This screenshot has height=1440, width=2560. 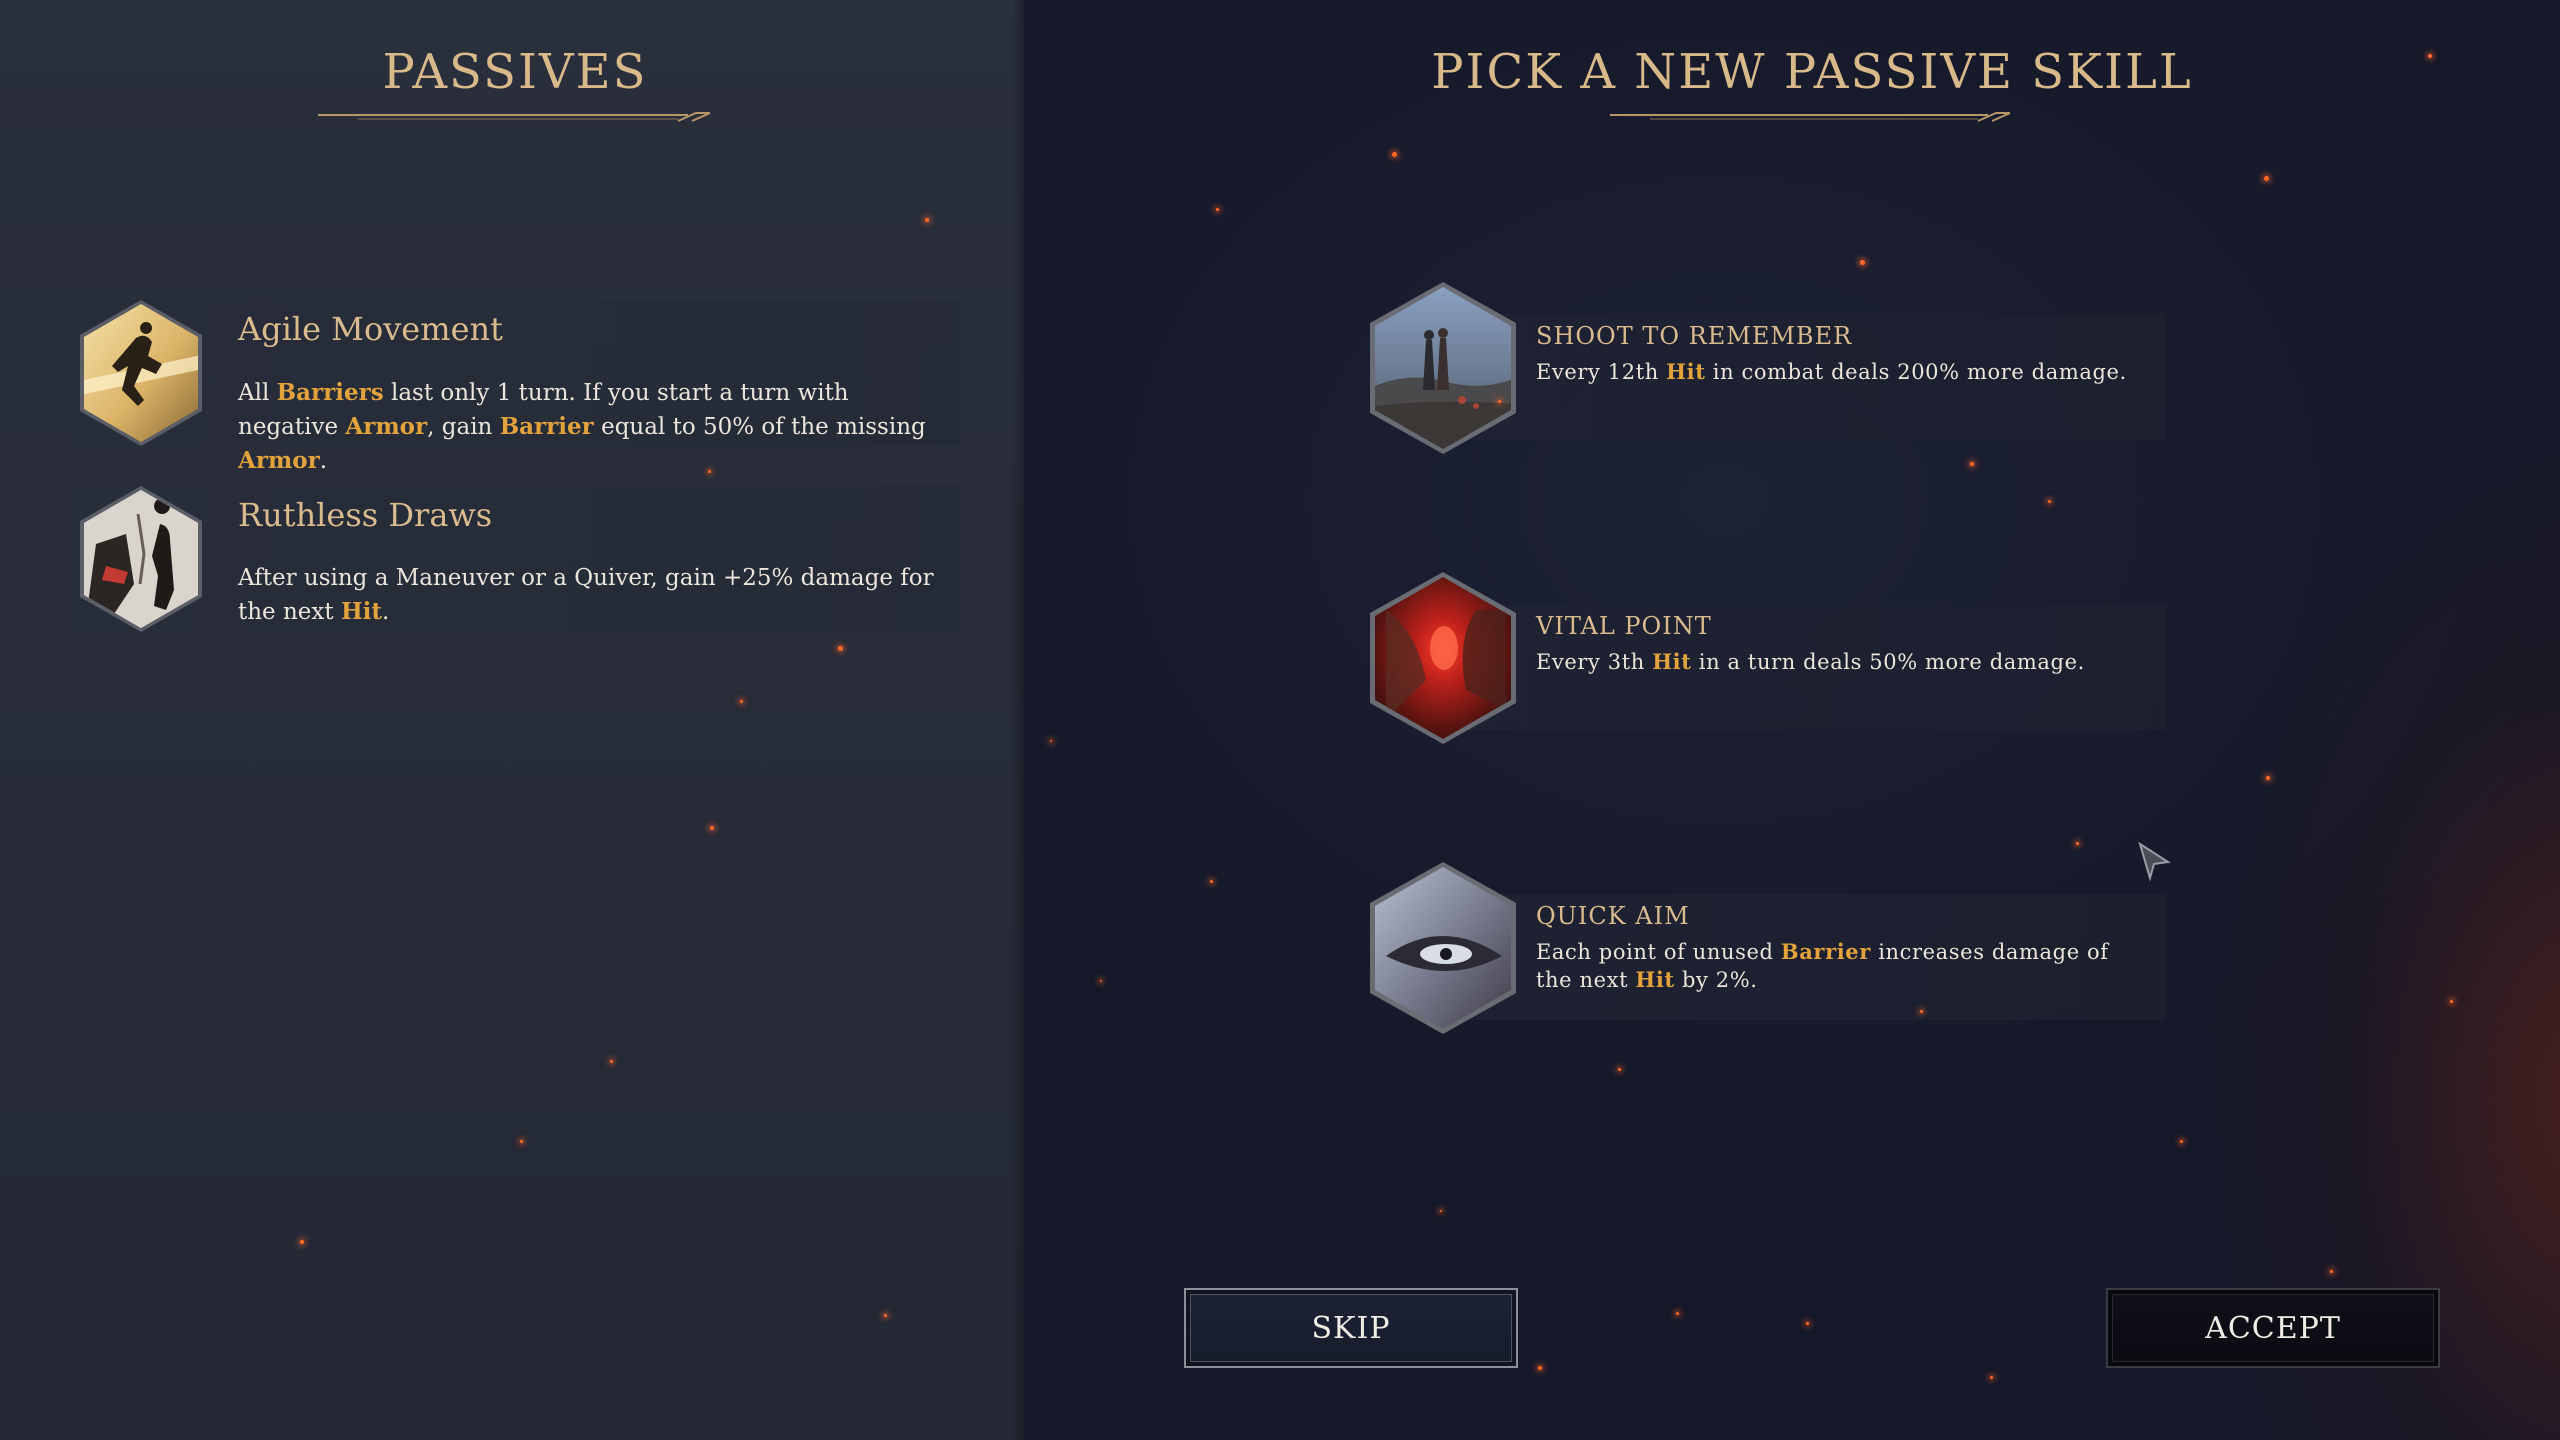 I want to click on passives-heading: PASSIVES, so click(x=515, y=72).